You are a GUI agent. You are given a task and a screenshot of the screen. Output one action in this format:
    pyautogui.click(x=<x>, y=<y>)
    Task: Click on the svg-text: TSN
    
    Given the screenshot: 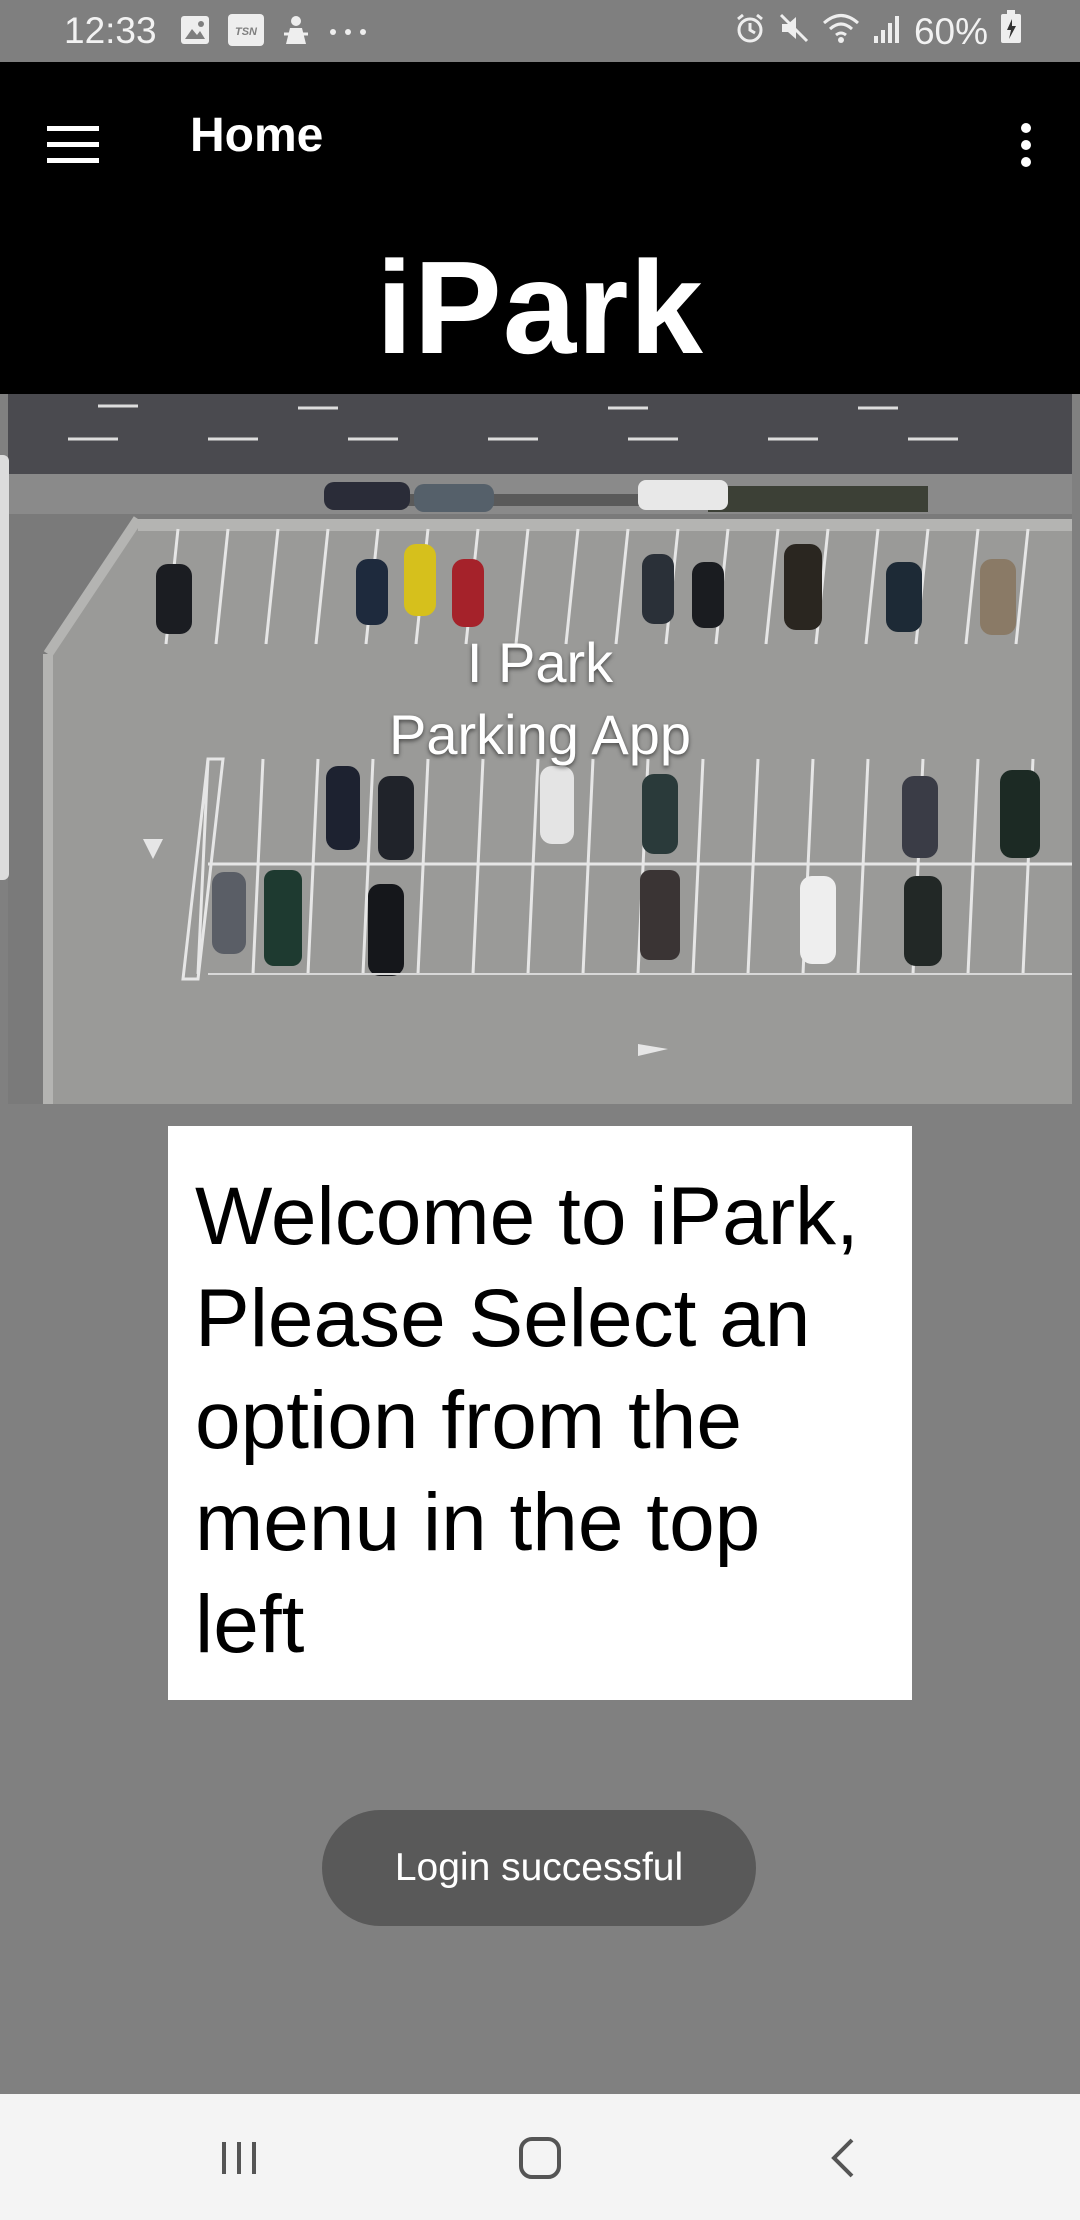 What is the action you would take?
    pyautogui.click(x=246, y=32)
    